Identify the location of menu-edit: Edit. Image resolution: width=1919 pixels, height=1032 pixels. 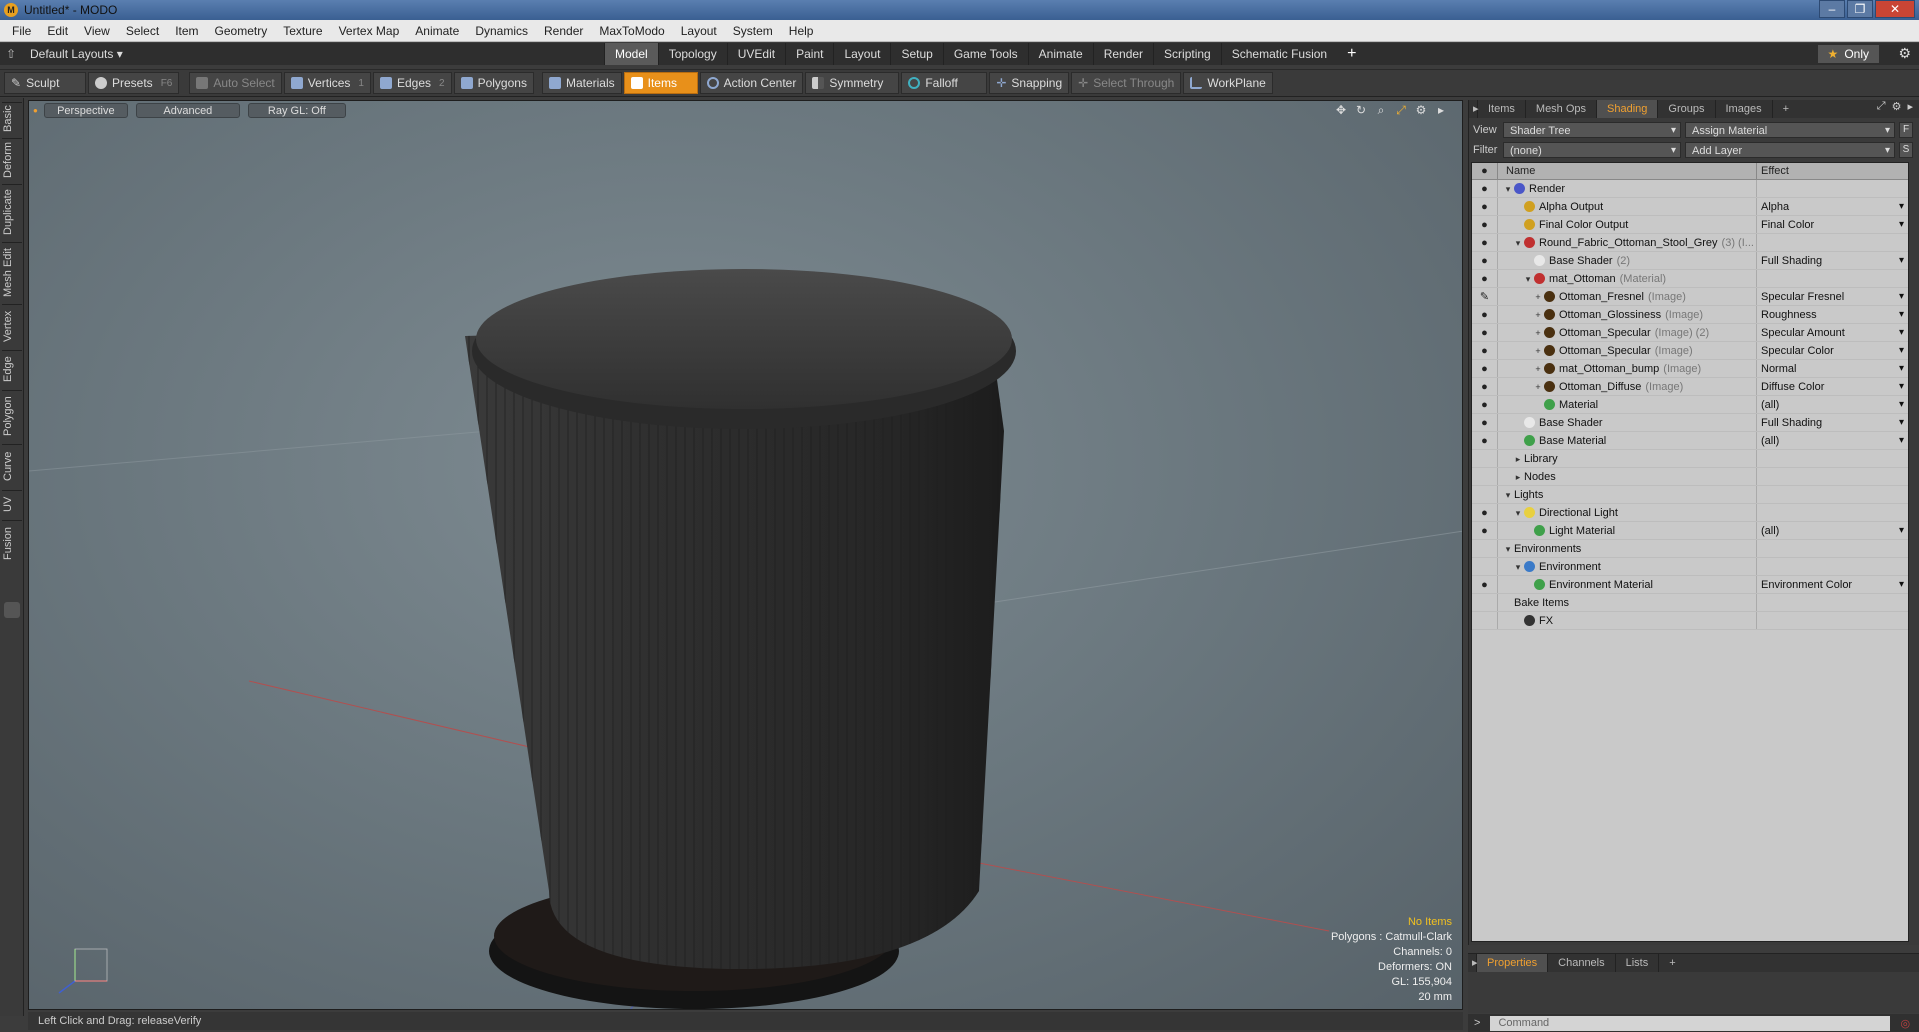
(57, 31).